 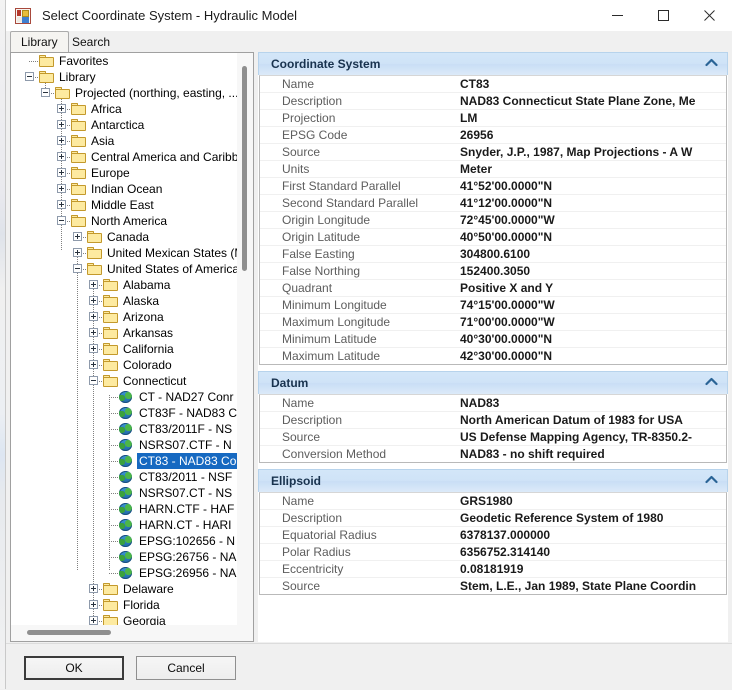 What do you see at coordinates (493, 135) in the screenshot?
I see `property-row: EPSG Code 26956` at bounding box center [493, 135].